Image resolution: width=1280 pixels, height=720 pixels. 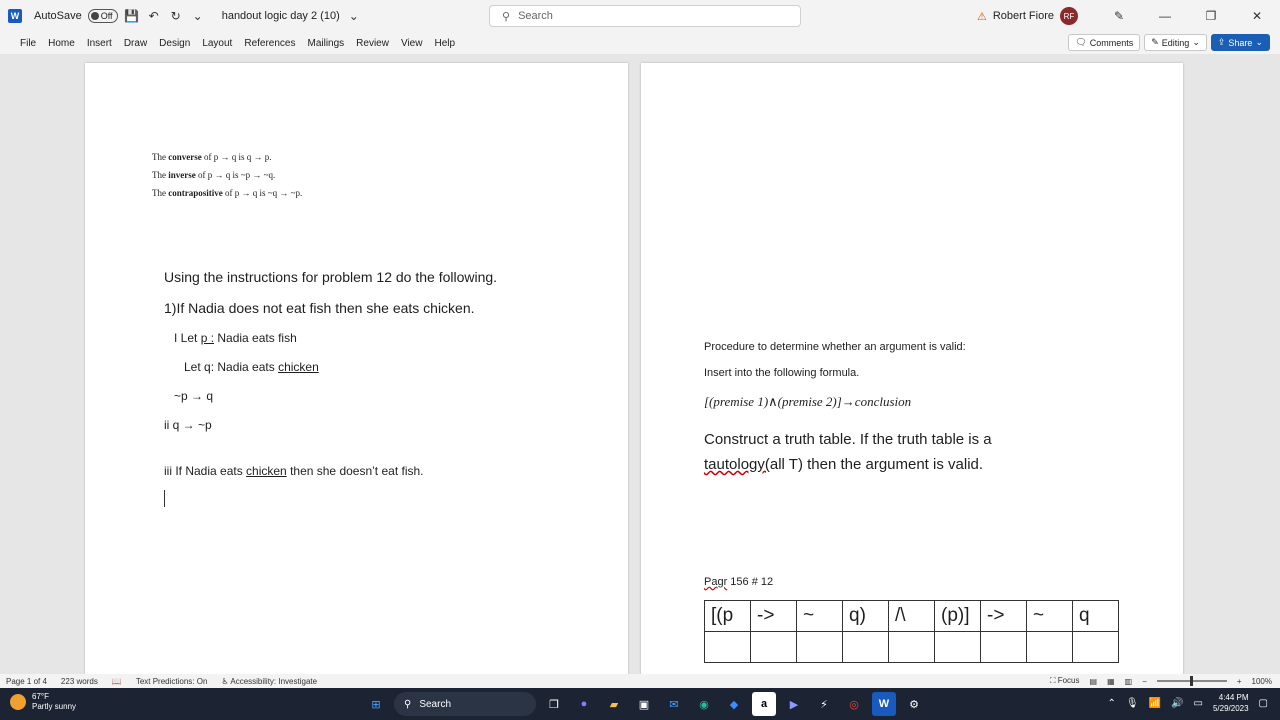 I want to click on tab-help: Help, so click(x=444, y=43).